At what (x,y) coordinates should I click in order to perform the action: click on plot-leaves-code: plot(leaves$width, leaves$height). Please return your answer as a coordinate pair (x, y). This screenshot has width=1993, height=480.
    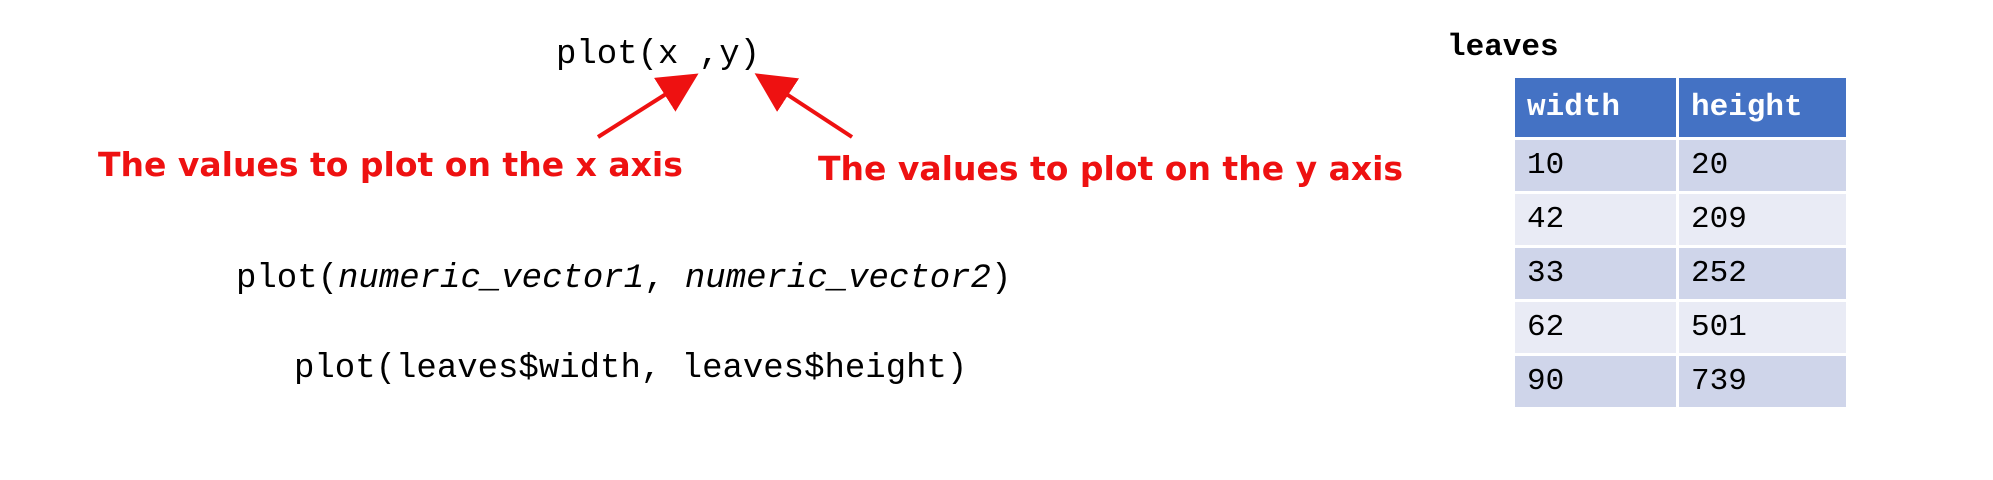
    Looking at the image, I should click on (631, 369).